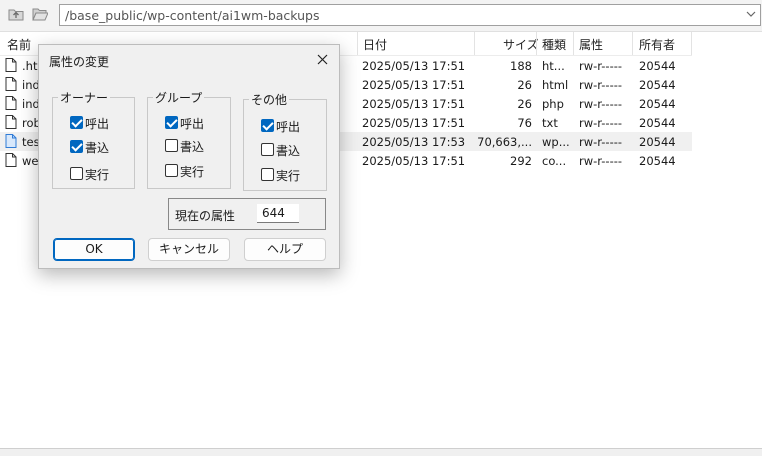  I want to click on close-icon, so click(322, 59).